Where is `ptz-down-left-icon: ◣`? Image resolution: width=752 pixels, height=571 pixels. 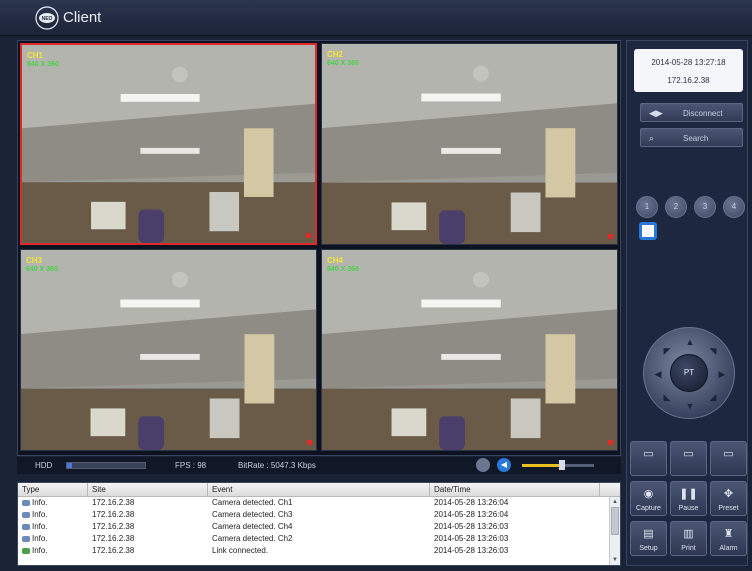 ptz-down-left-icon: ◣ is located at coordinates (667, 397).